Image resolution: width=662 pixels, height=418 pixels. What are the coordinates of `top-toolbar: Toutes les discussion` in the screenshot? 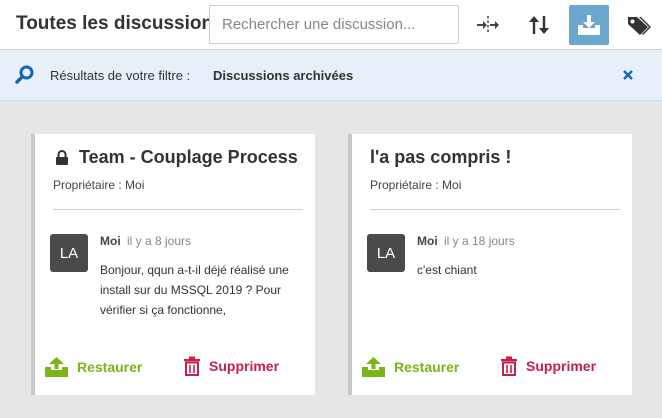 It's located at (331, 25).